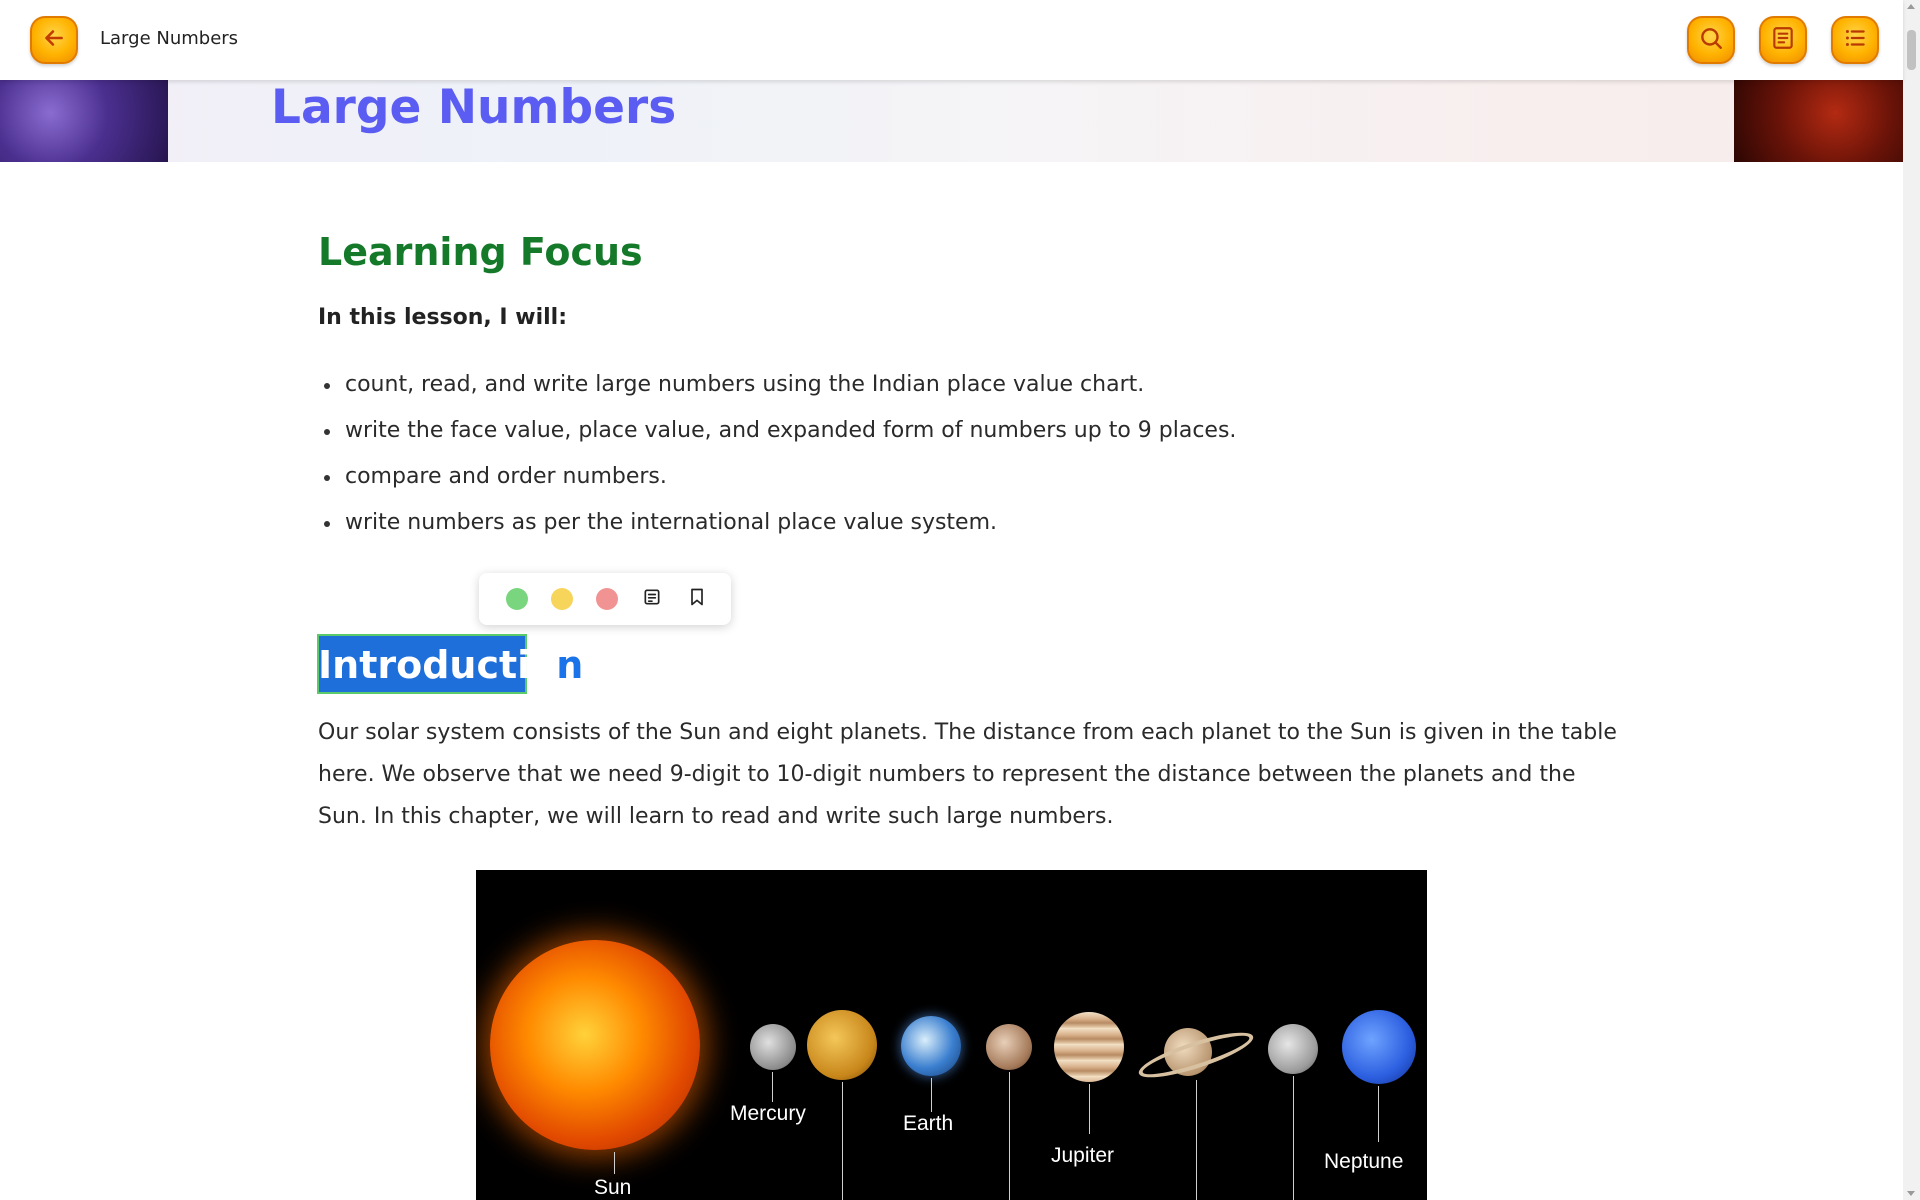 Image resolution: width=1920 pixels, height=1200 pixels. Describe the element at coordinates (517, 599) in the screenshot. I see `highlight-green-button` at that location.